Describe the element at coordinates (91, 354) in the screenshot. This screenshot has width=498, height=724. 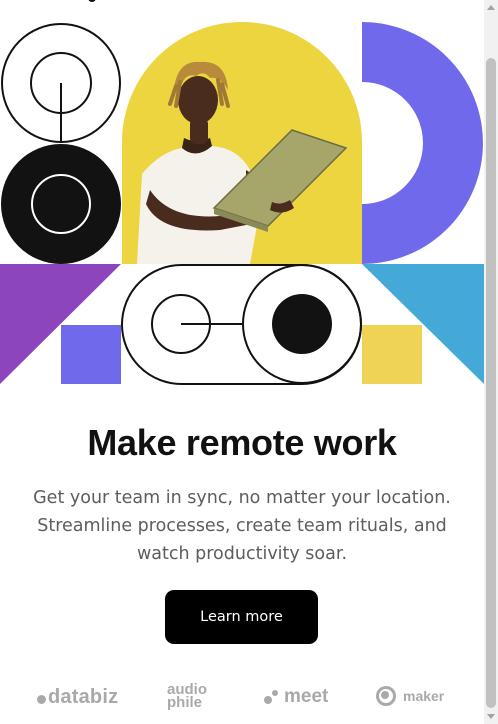
I see `violet-square` at that location.